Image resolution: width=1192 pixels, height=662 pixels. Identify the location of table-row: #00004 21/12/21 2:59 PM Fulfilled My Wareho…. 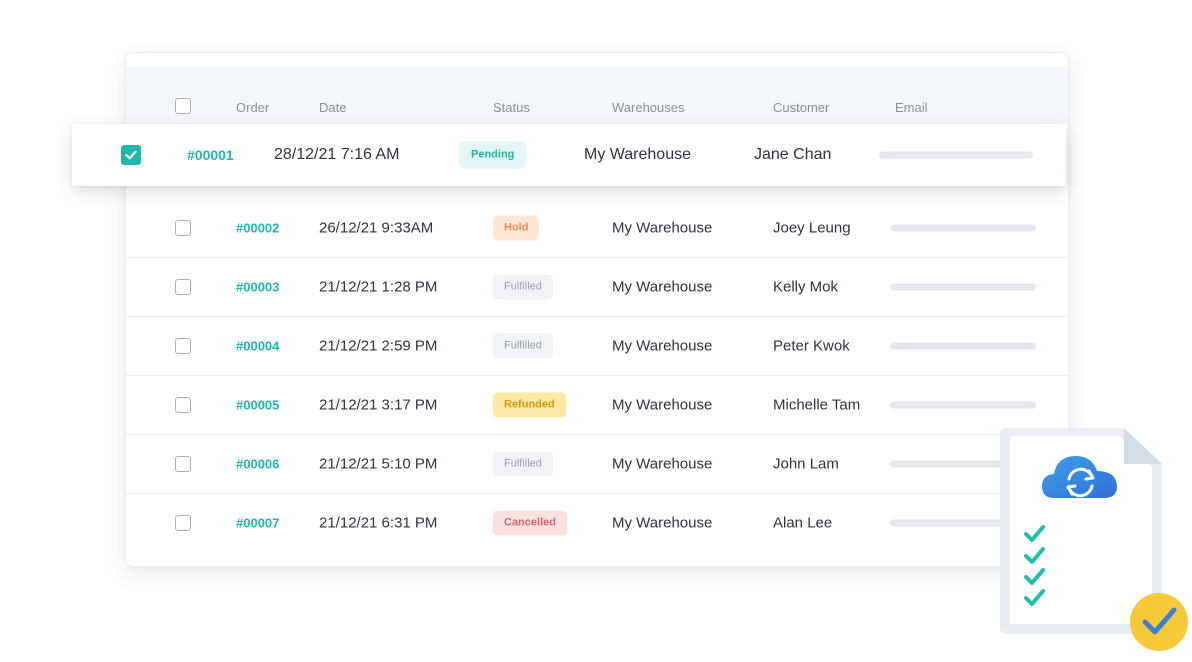
(597, 346).